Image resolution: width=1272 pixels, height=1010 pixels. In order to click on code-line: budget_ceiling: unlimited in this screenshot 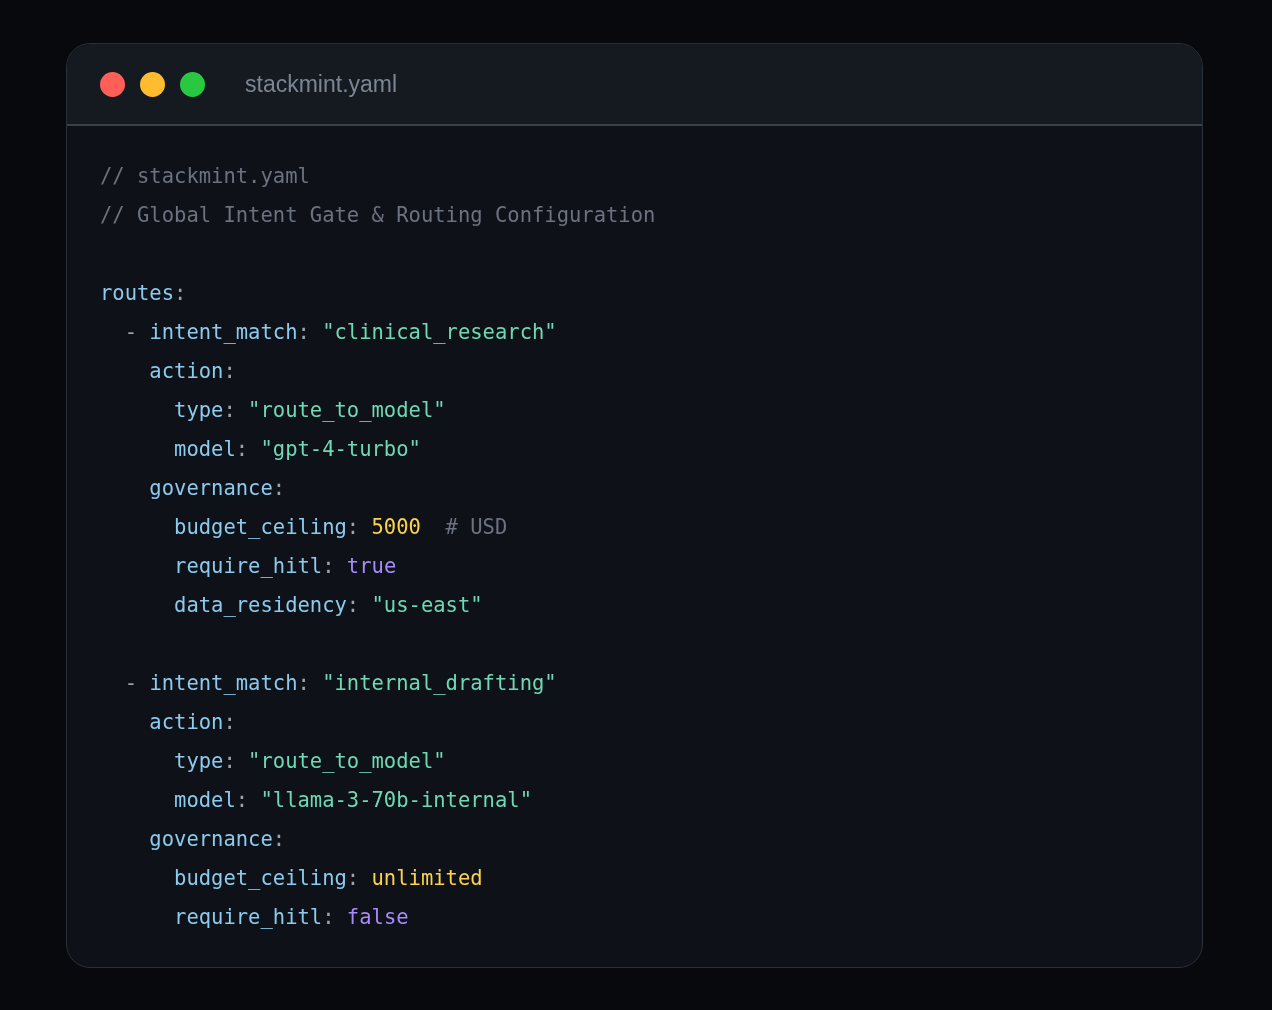, I will do `click(328, 878)`.